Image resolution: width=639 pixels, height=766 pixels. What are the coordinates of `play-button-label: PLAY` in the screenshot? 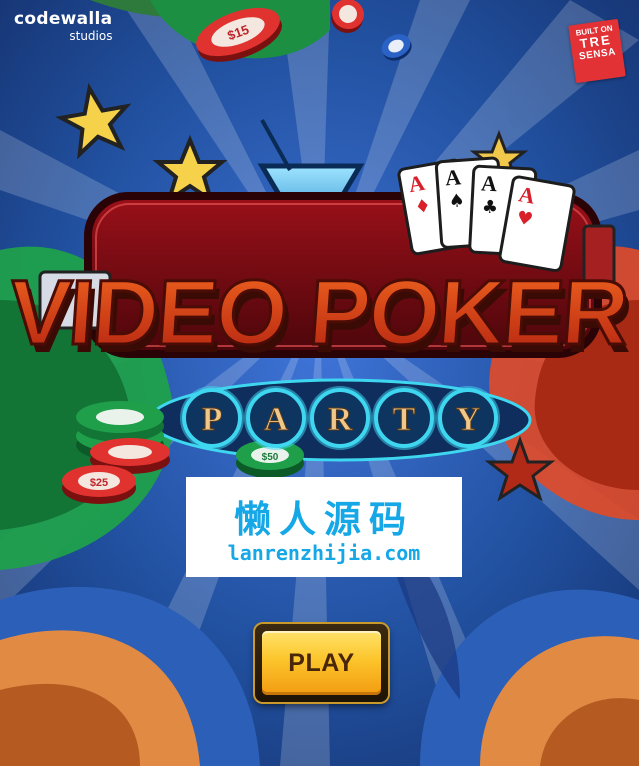 It's located at (321, 663).